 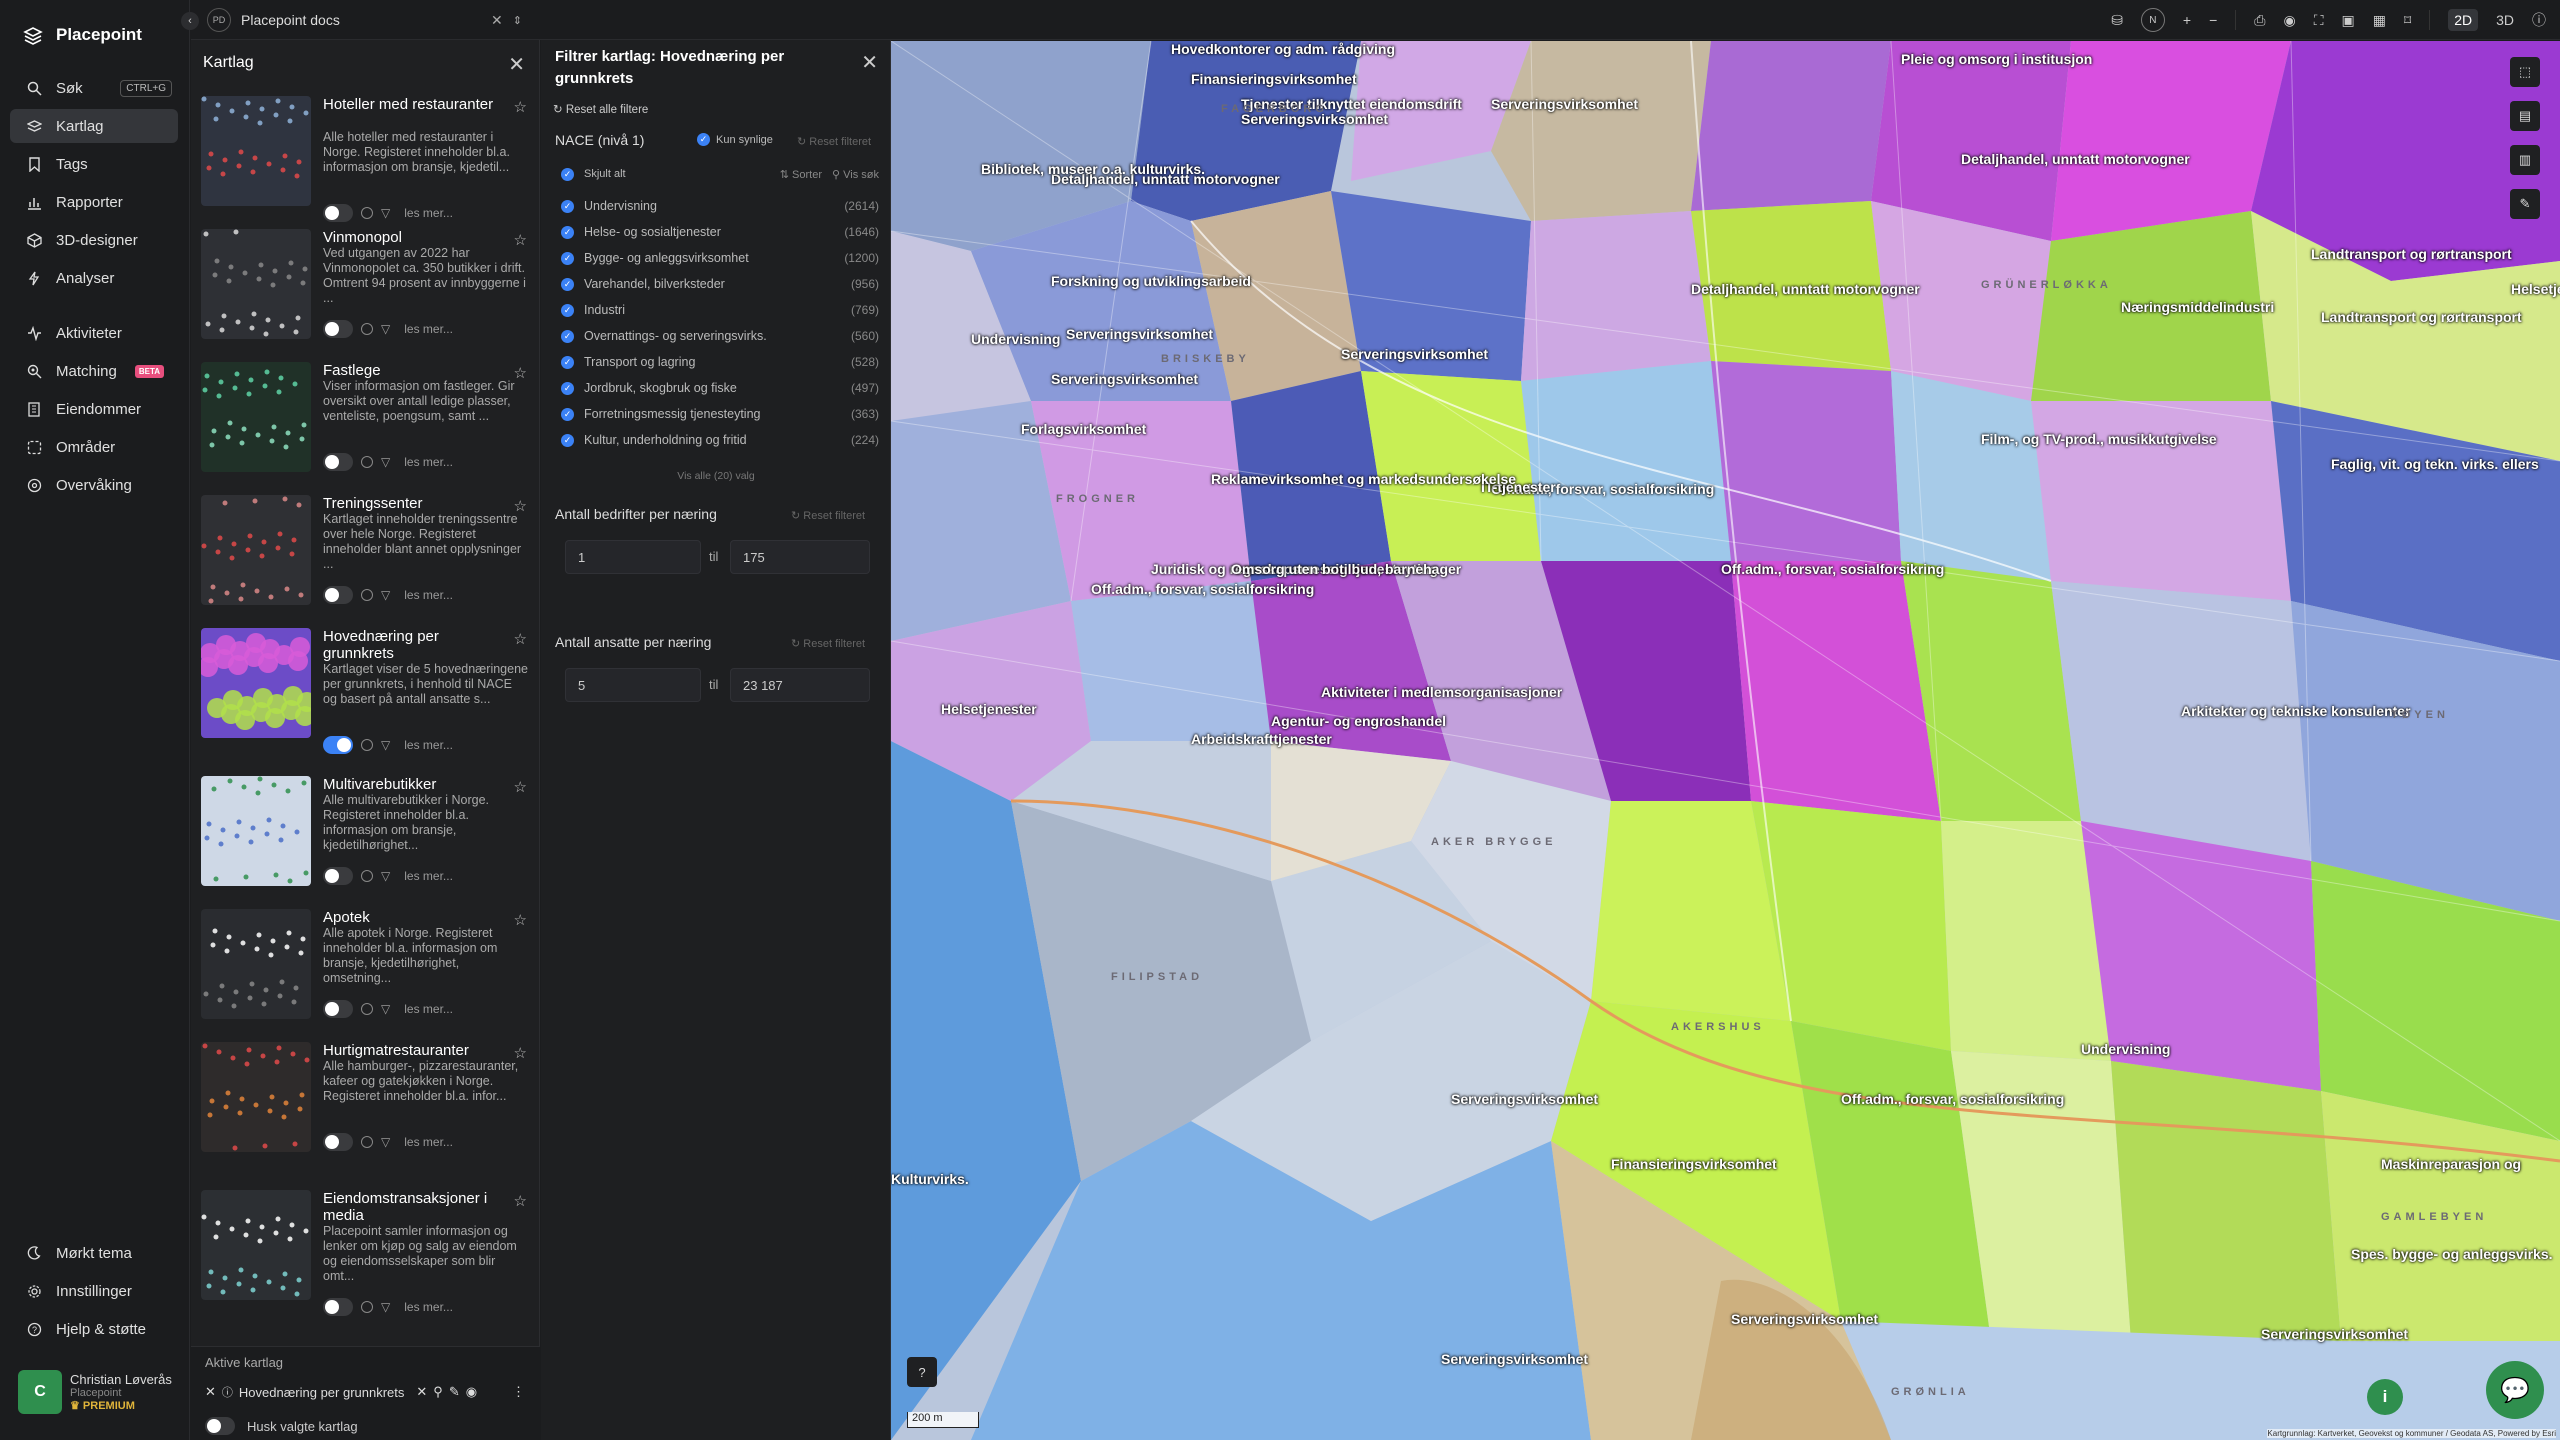 I want to click on employees-to-input: 23 187, so click(x=800, y=685).